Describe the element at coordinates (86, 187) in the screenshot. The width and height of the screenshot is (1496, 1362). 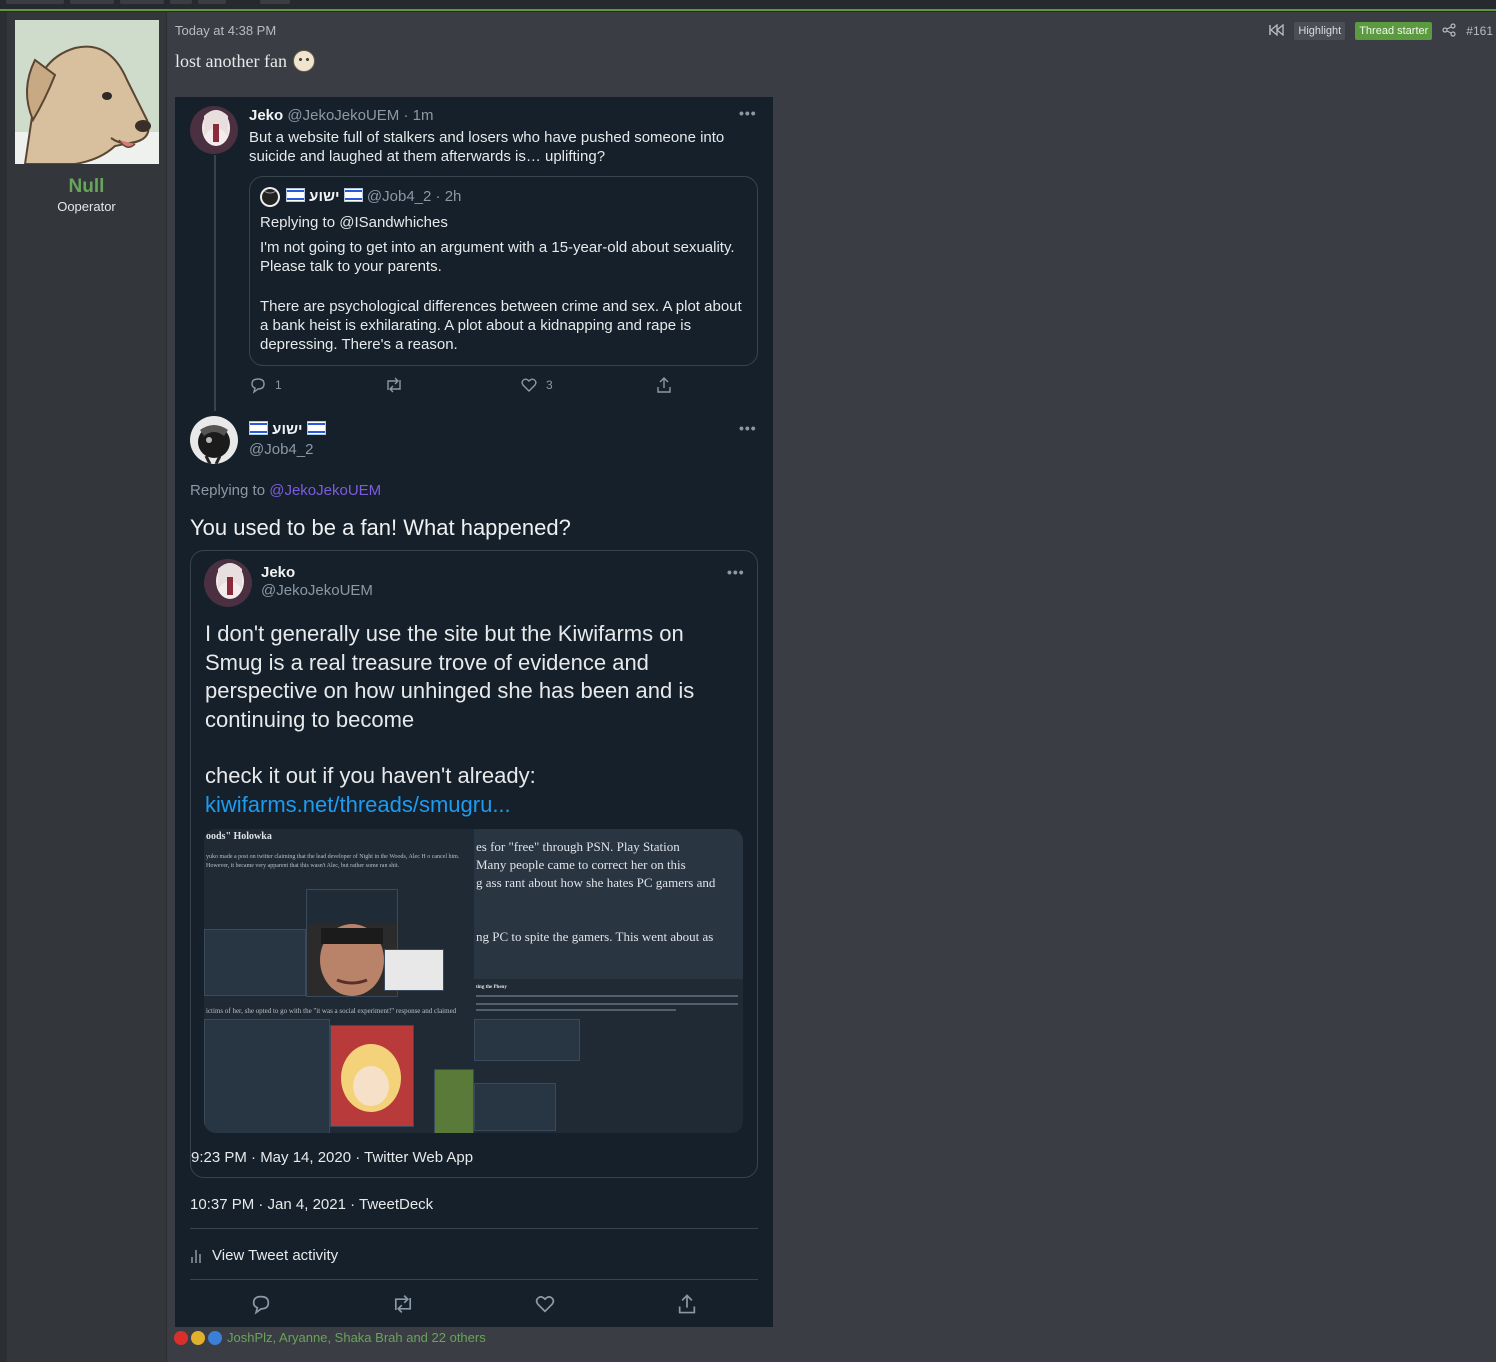
I see `username: Null` at that location.